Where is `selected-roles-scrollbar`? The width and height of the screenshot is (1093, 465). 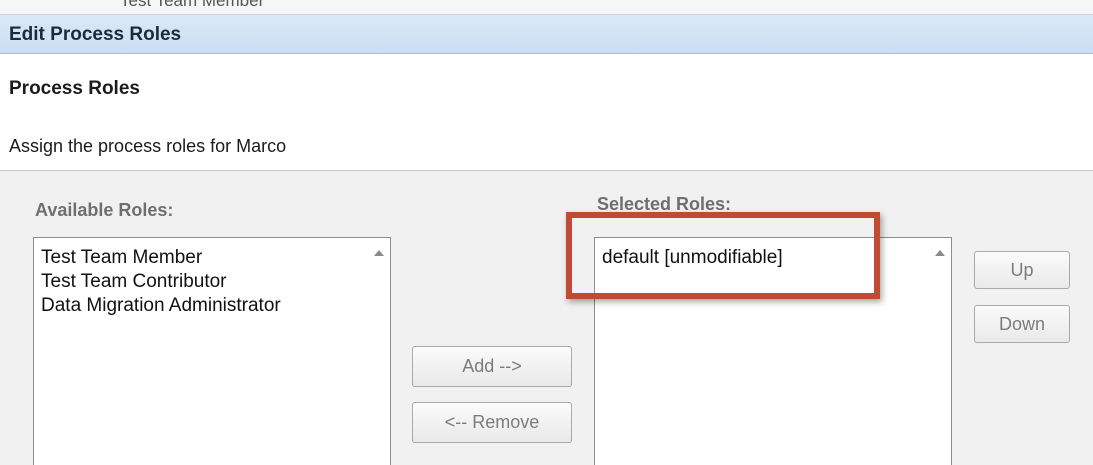 selected-roles-scrollbar is located at coordinates (940, 351).